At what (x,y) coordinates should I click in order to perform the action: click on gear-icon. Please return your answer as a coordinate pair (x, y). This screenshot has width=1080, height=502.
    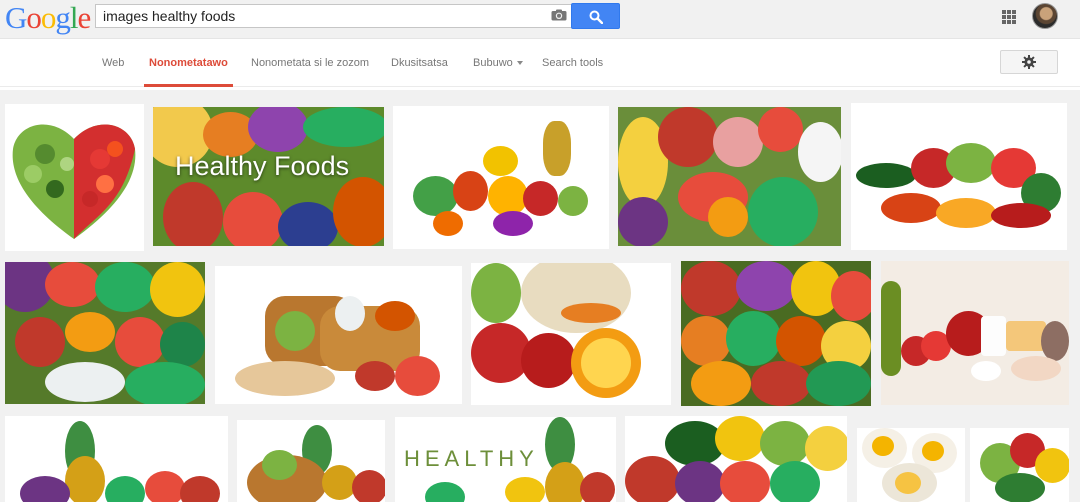
    Looking at the image, I should click on (1029, 62).